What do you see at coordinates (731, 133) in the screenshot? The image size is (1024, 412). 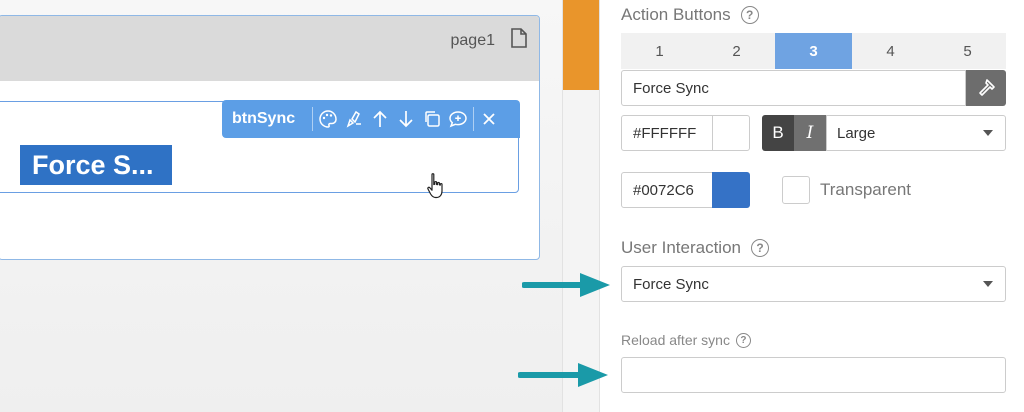 I see `text-color-swatch` at bounding box center [731, 133].